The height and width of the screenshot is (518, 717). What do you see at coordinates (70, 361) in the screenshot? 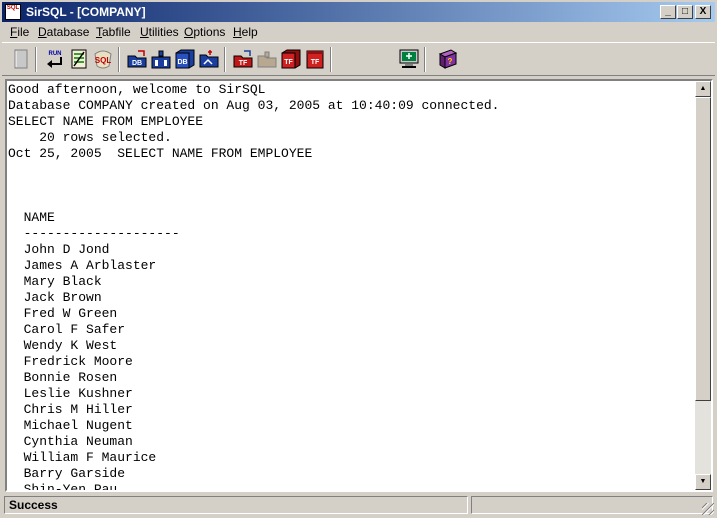
I see `output-line: Fredrick Moore` at bounding box center [70, 361].